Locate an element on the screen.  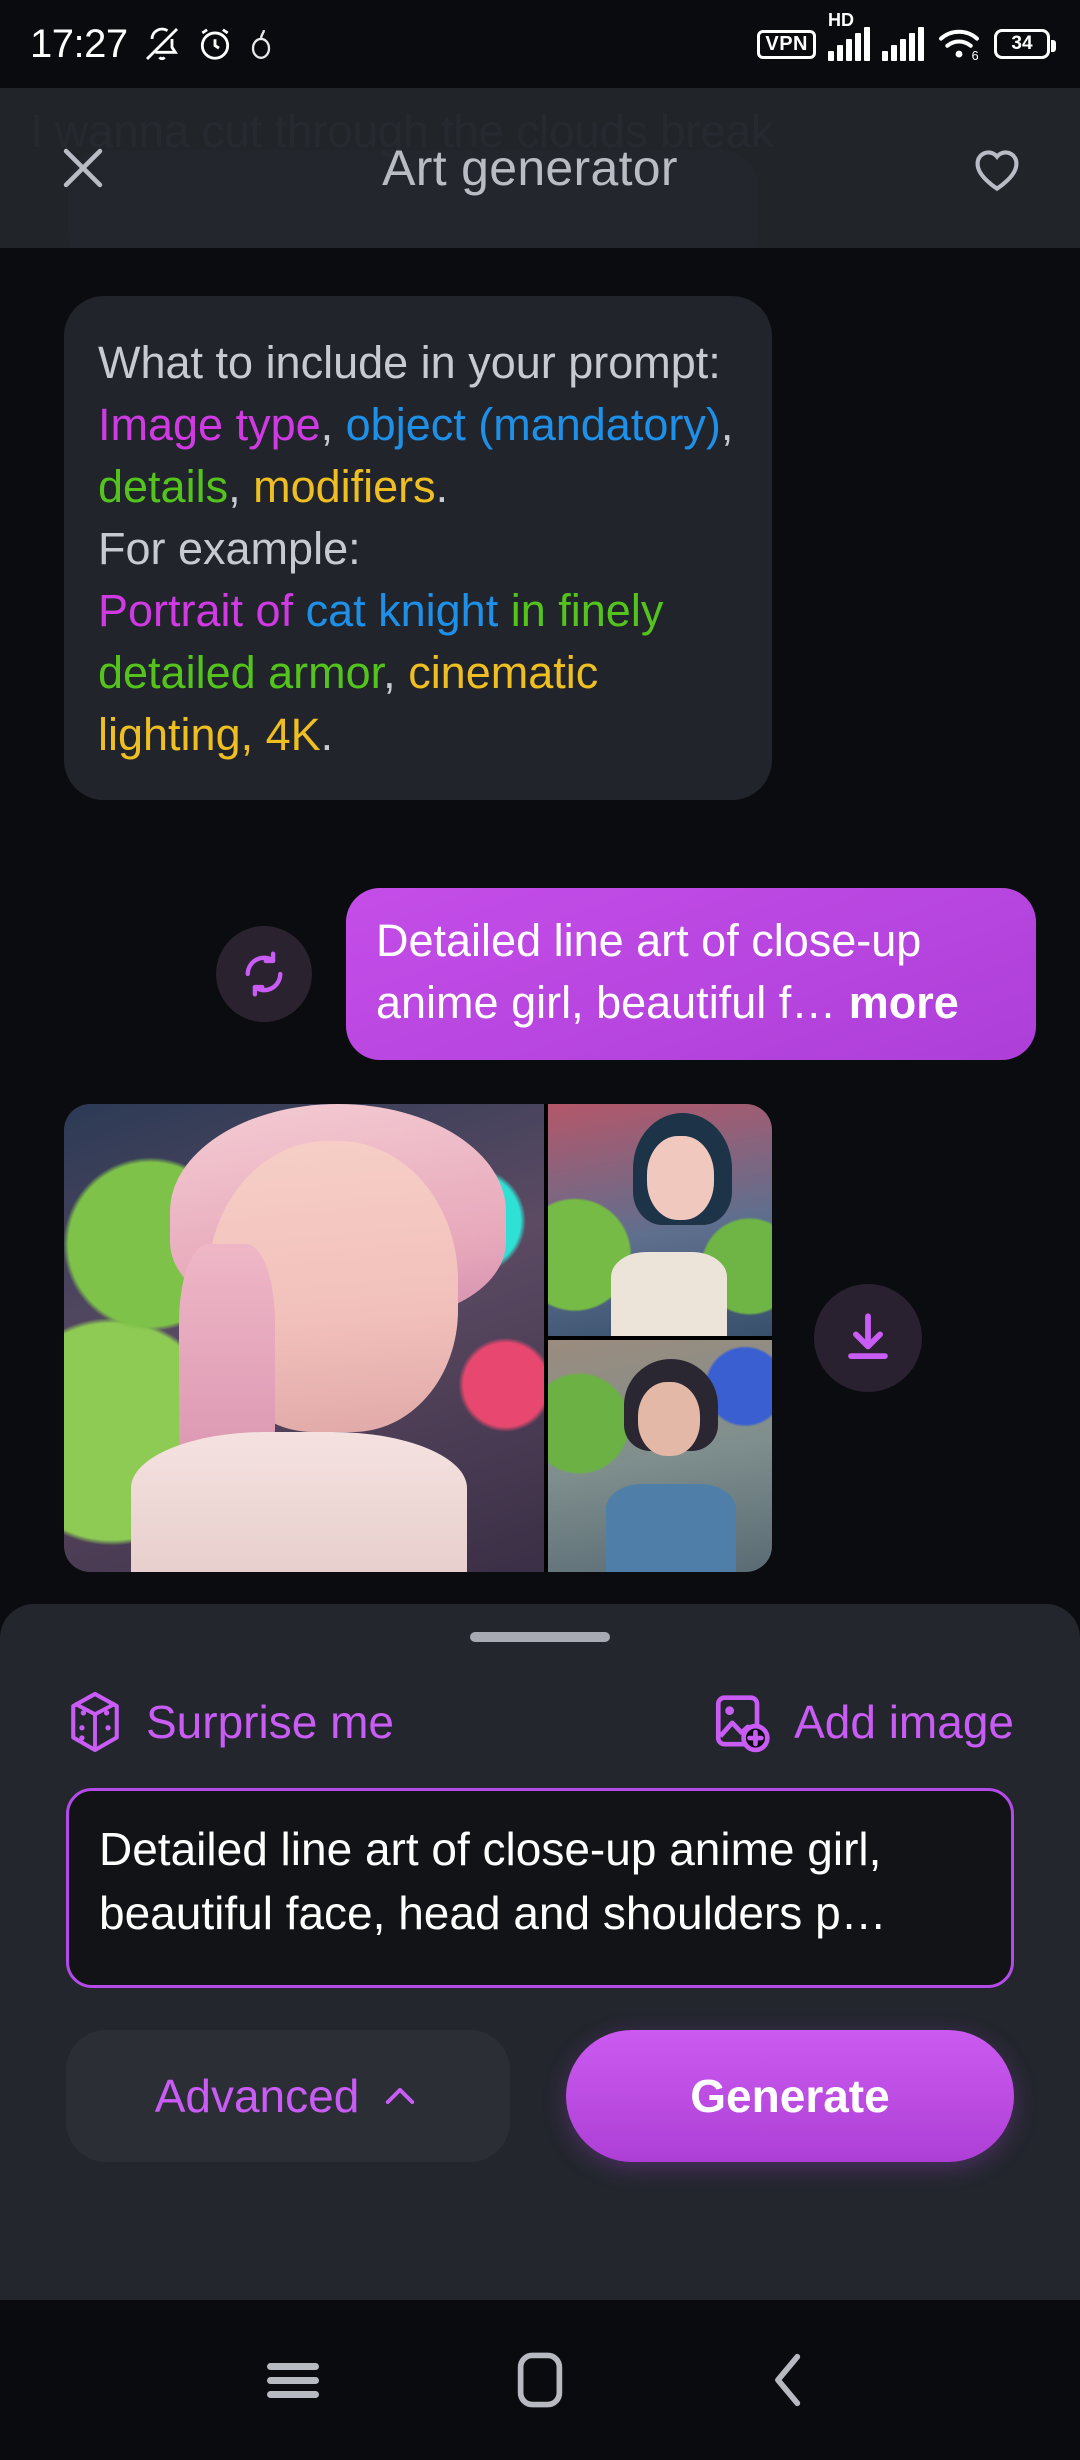
signal-hd-icon: HD is located at coordinates (849, 35).